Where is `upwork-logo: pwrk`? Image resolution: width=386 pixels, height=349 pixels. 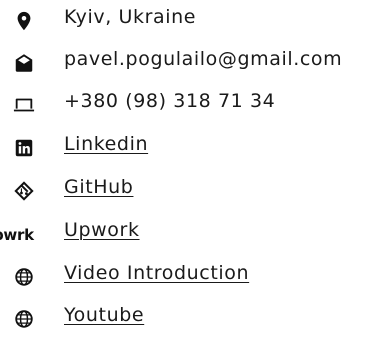 upwork-logo: pwrk is located at coordinates (17, 235).